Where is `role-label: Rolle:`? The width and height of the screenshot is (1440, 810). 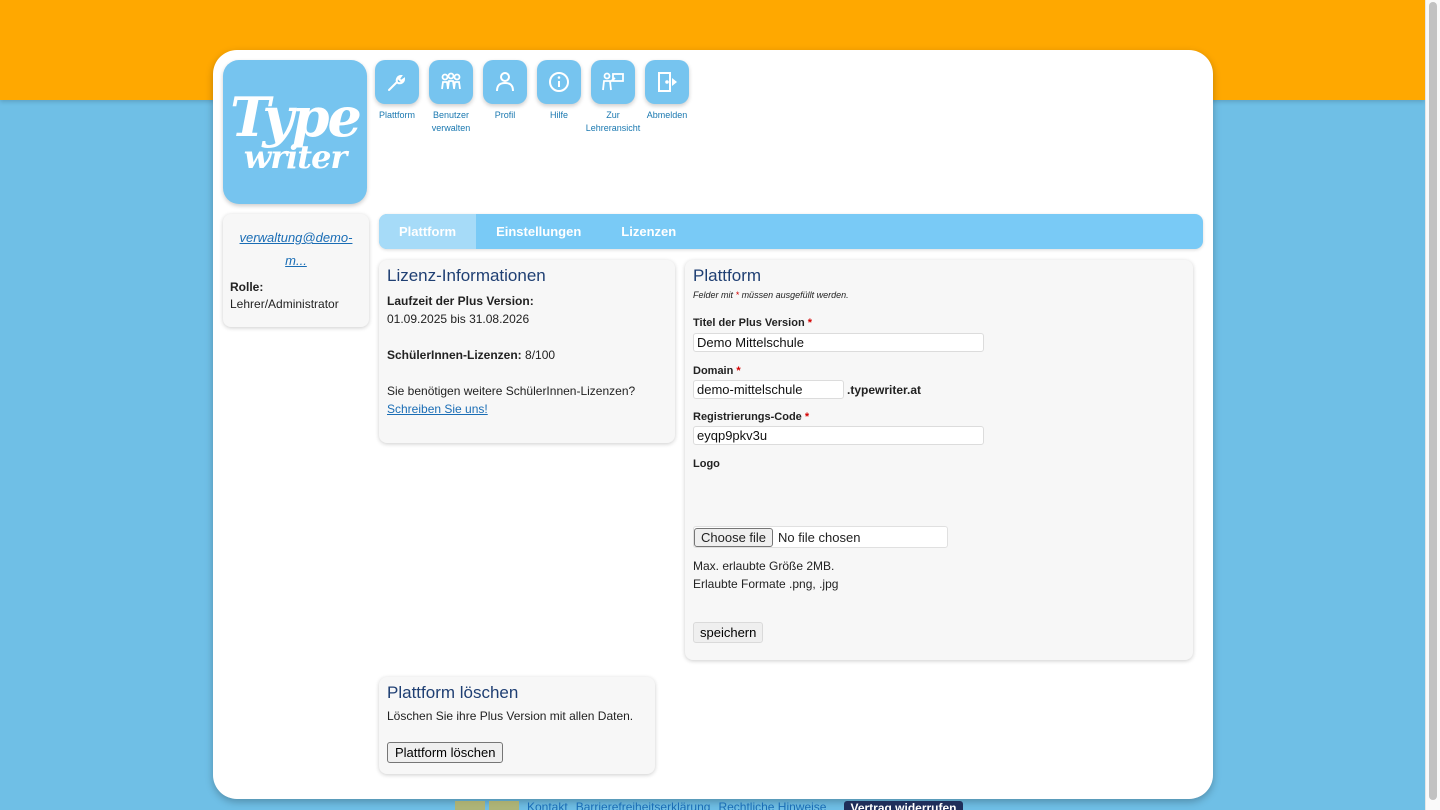
role-label: Rolle: is located at coordinates (247, 287).